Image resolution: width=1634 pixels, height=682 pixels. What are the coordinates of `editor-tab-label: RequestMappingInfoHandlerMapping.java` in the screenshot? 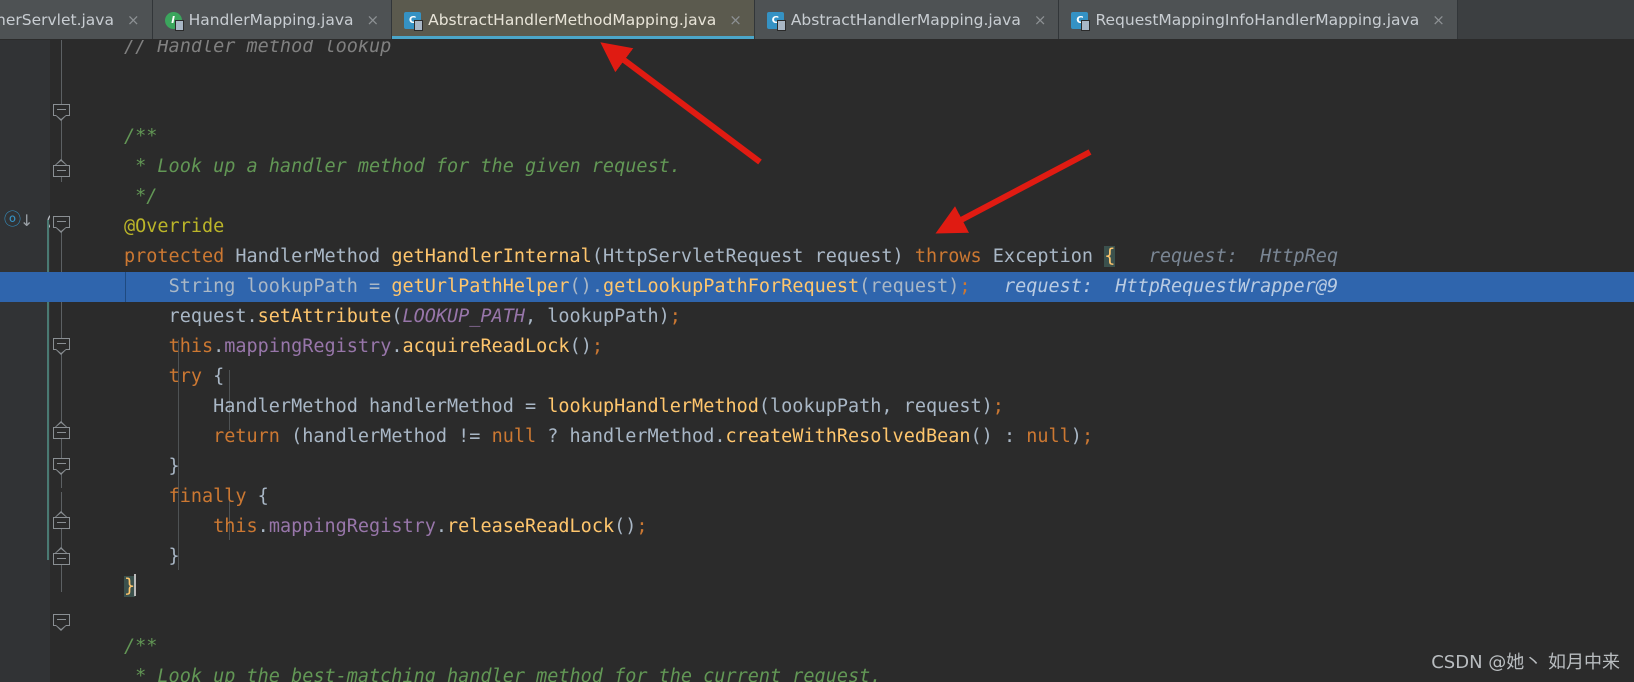 It's located at (1257, 20).